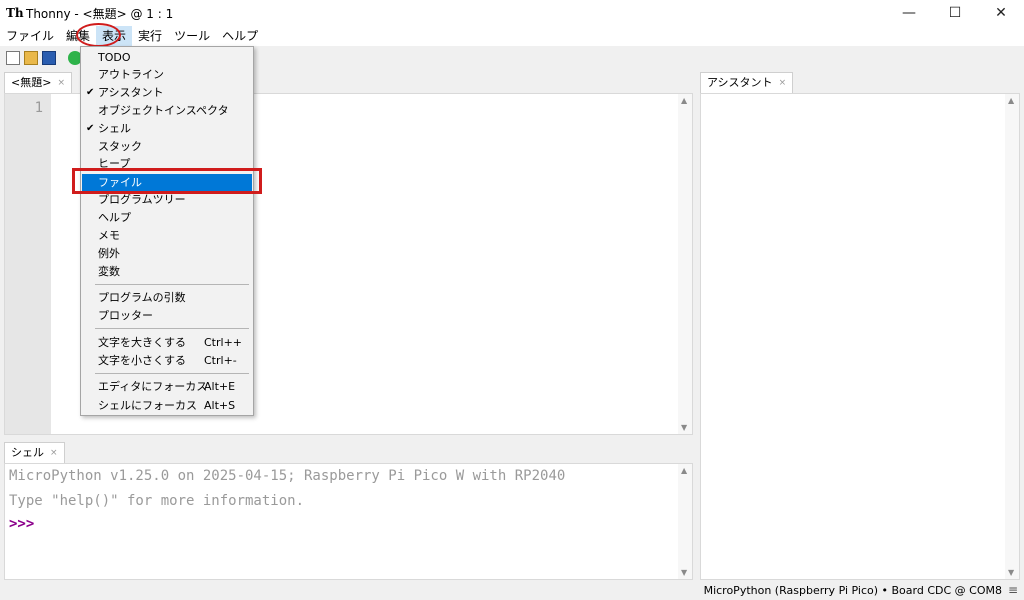  What do you see at coordinates (30, 36) in the screenshot?
I see `menu-file: ファイル` at bounding box center [30, 36].